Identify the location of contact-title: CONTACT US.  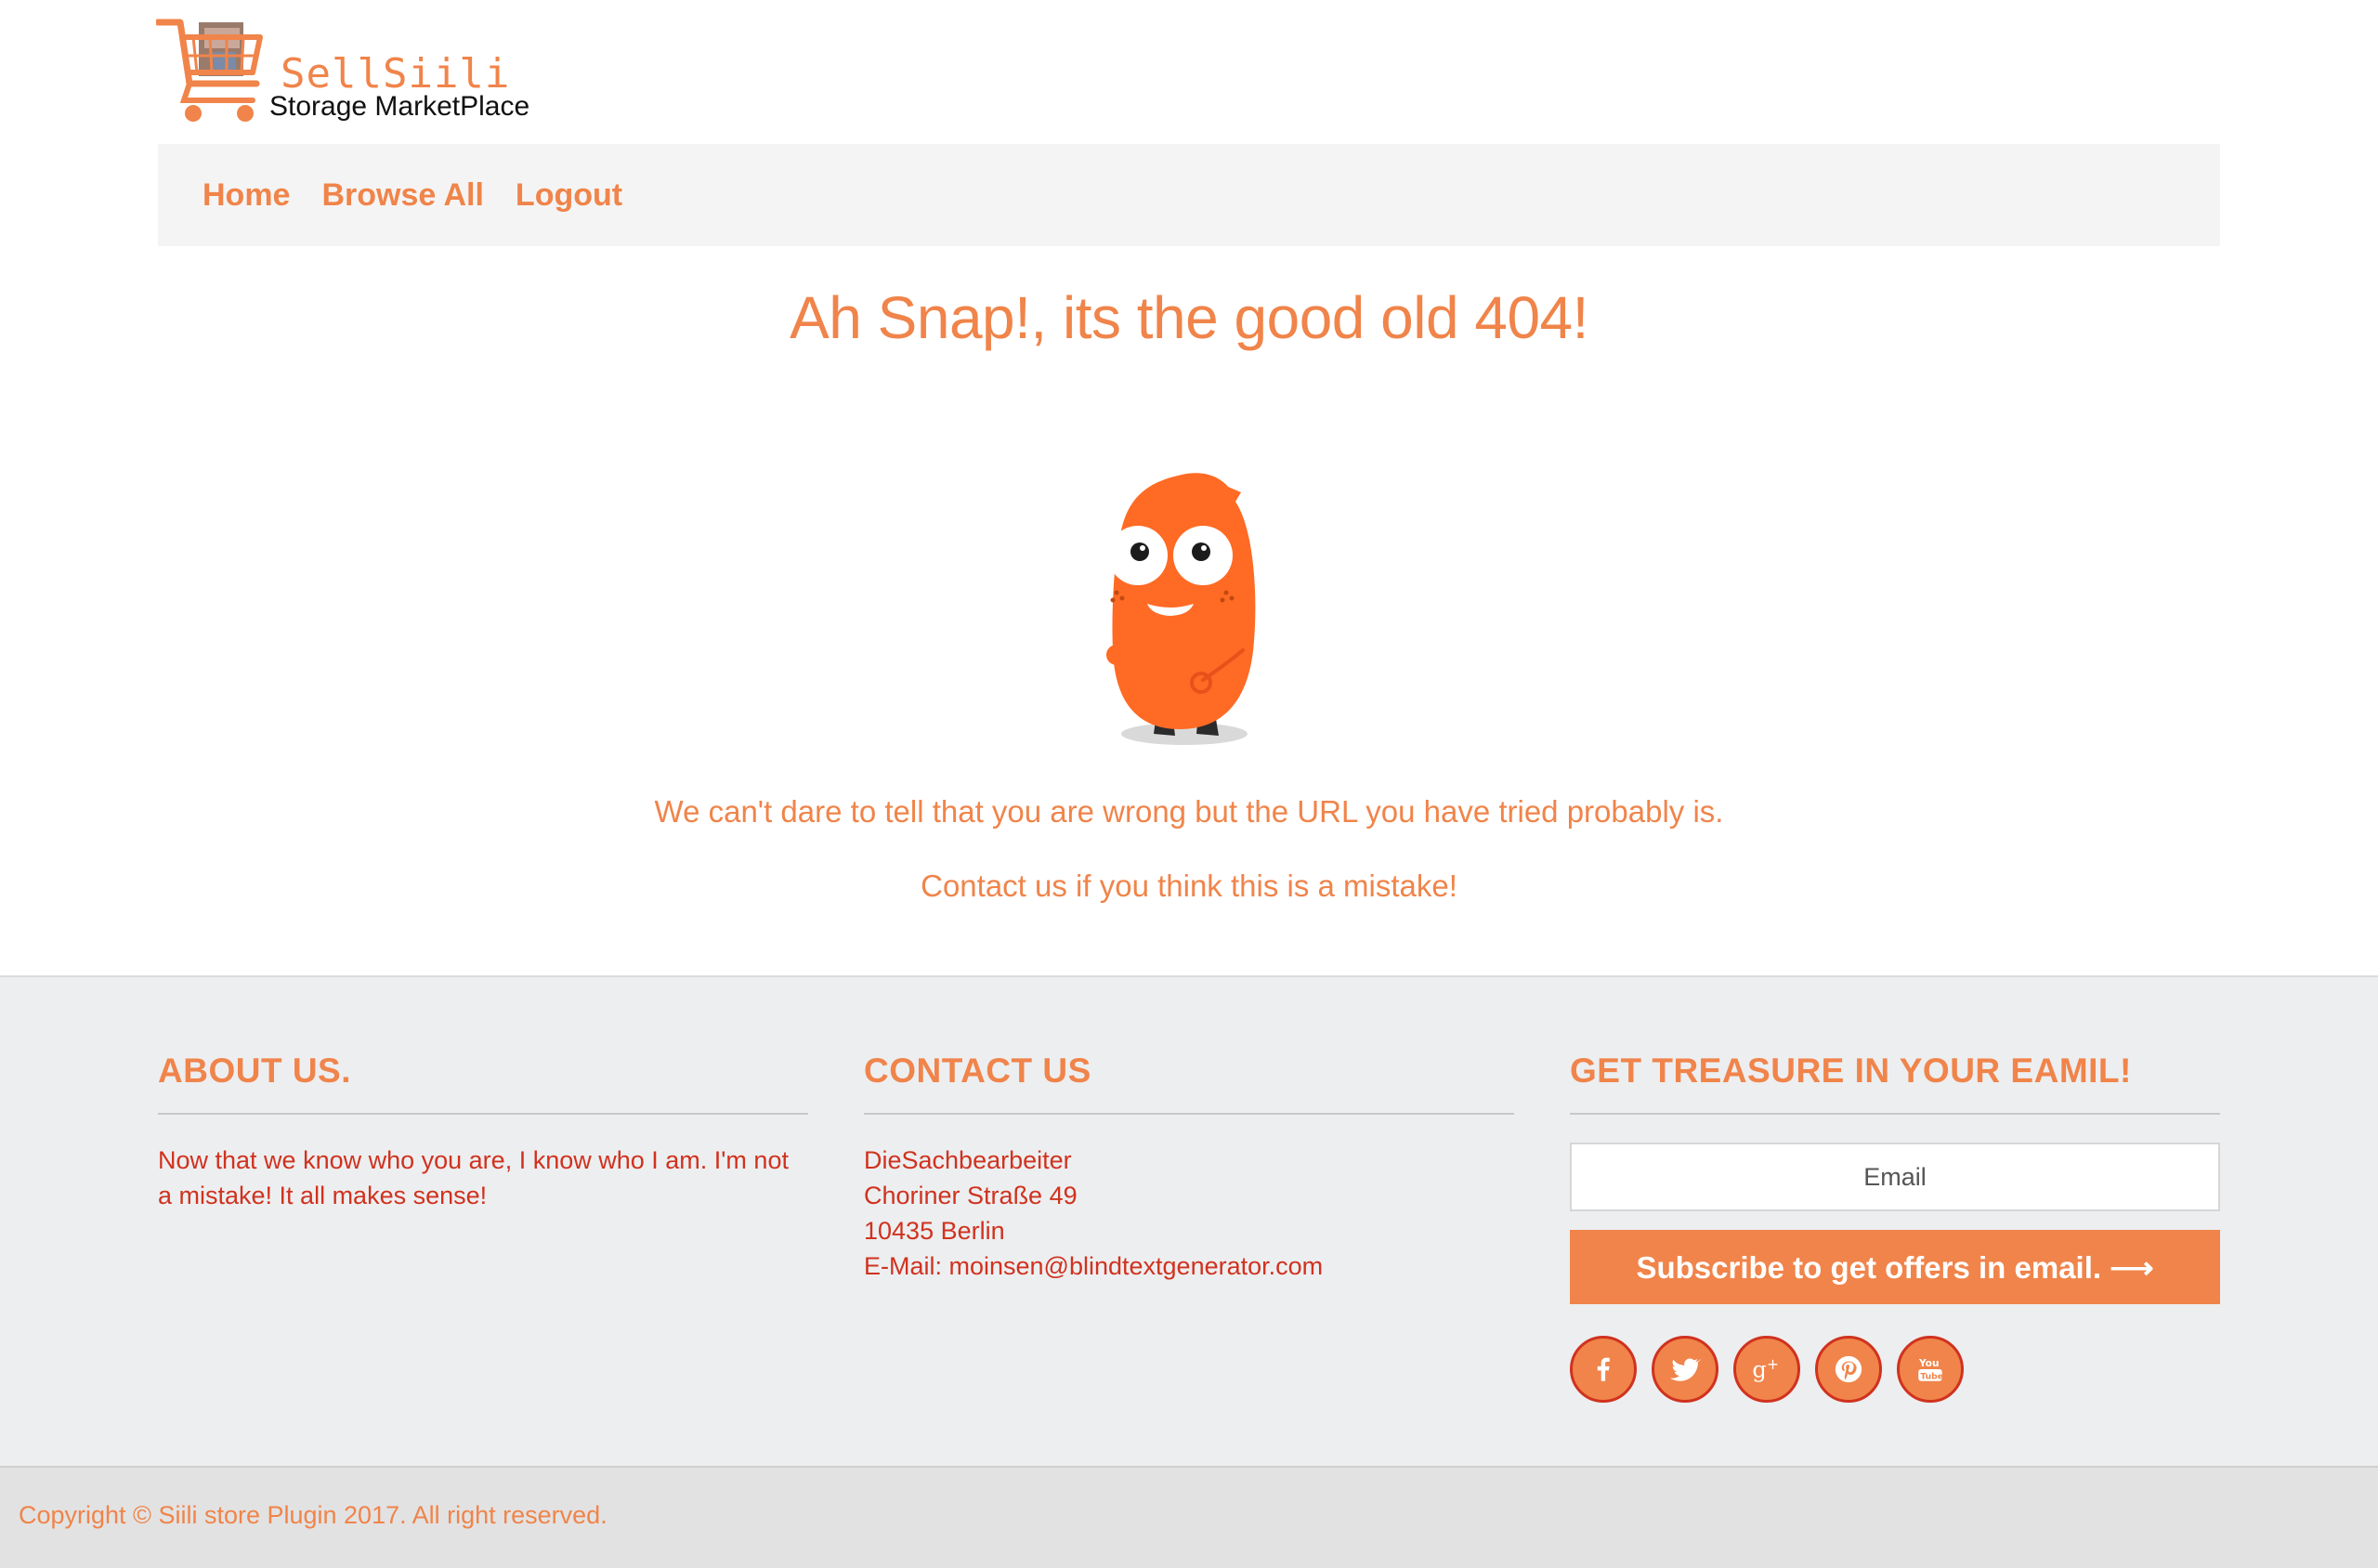
(1189, 1083).